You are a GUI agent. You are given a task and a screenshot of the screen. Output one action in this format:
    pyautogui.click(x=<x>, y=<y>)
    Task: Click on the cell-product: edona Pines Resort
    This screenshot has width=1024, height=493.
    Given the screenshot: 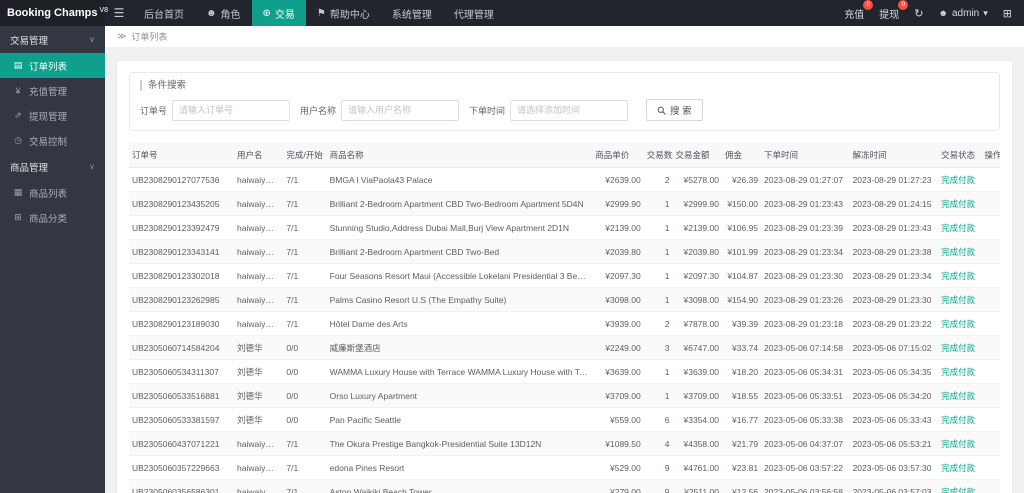 What is the action you would take?
    pyautogui.click(x=459, y=467)
    